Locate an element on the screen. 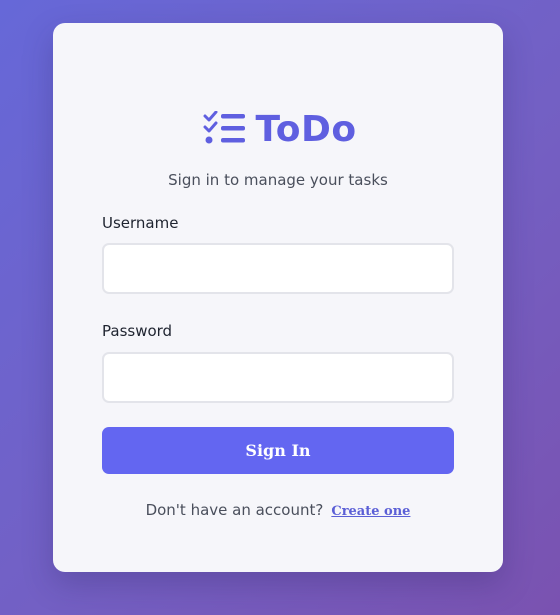  brand-header: ToDo is located at coordinates (278, 129).